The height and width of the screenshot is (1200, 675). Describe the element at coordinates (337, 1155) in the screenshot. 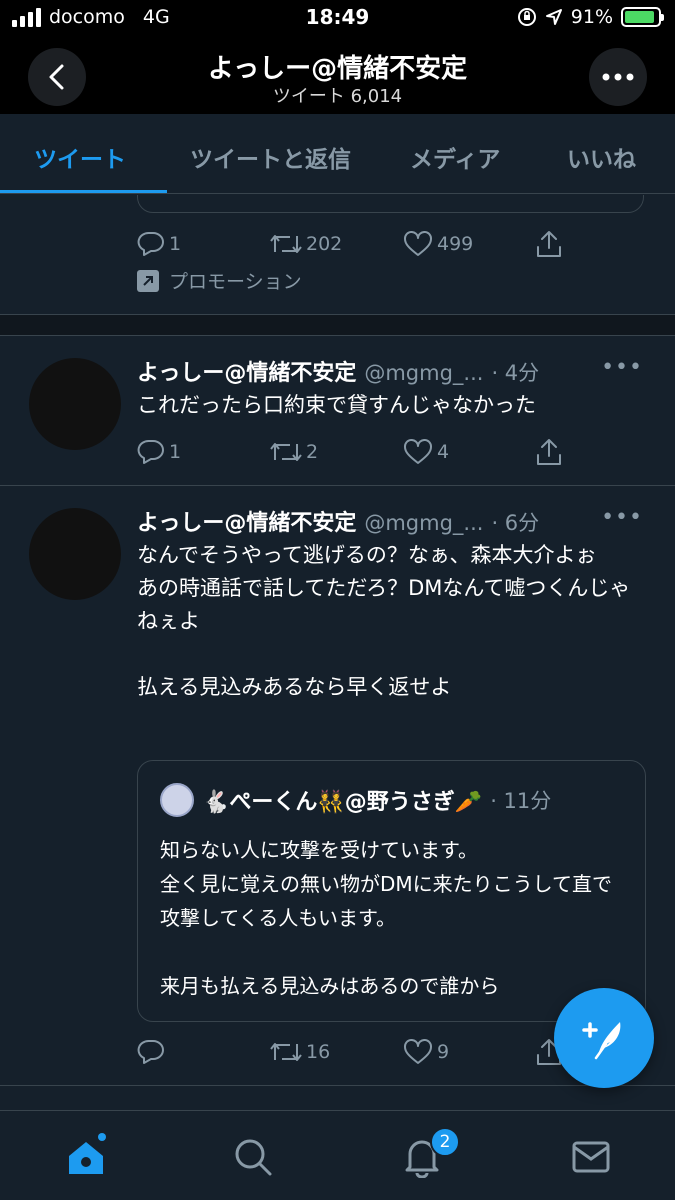

I see `bottom-navigation: 2` at that location.